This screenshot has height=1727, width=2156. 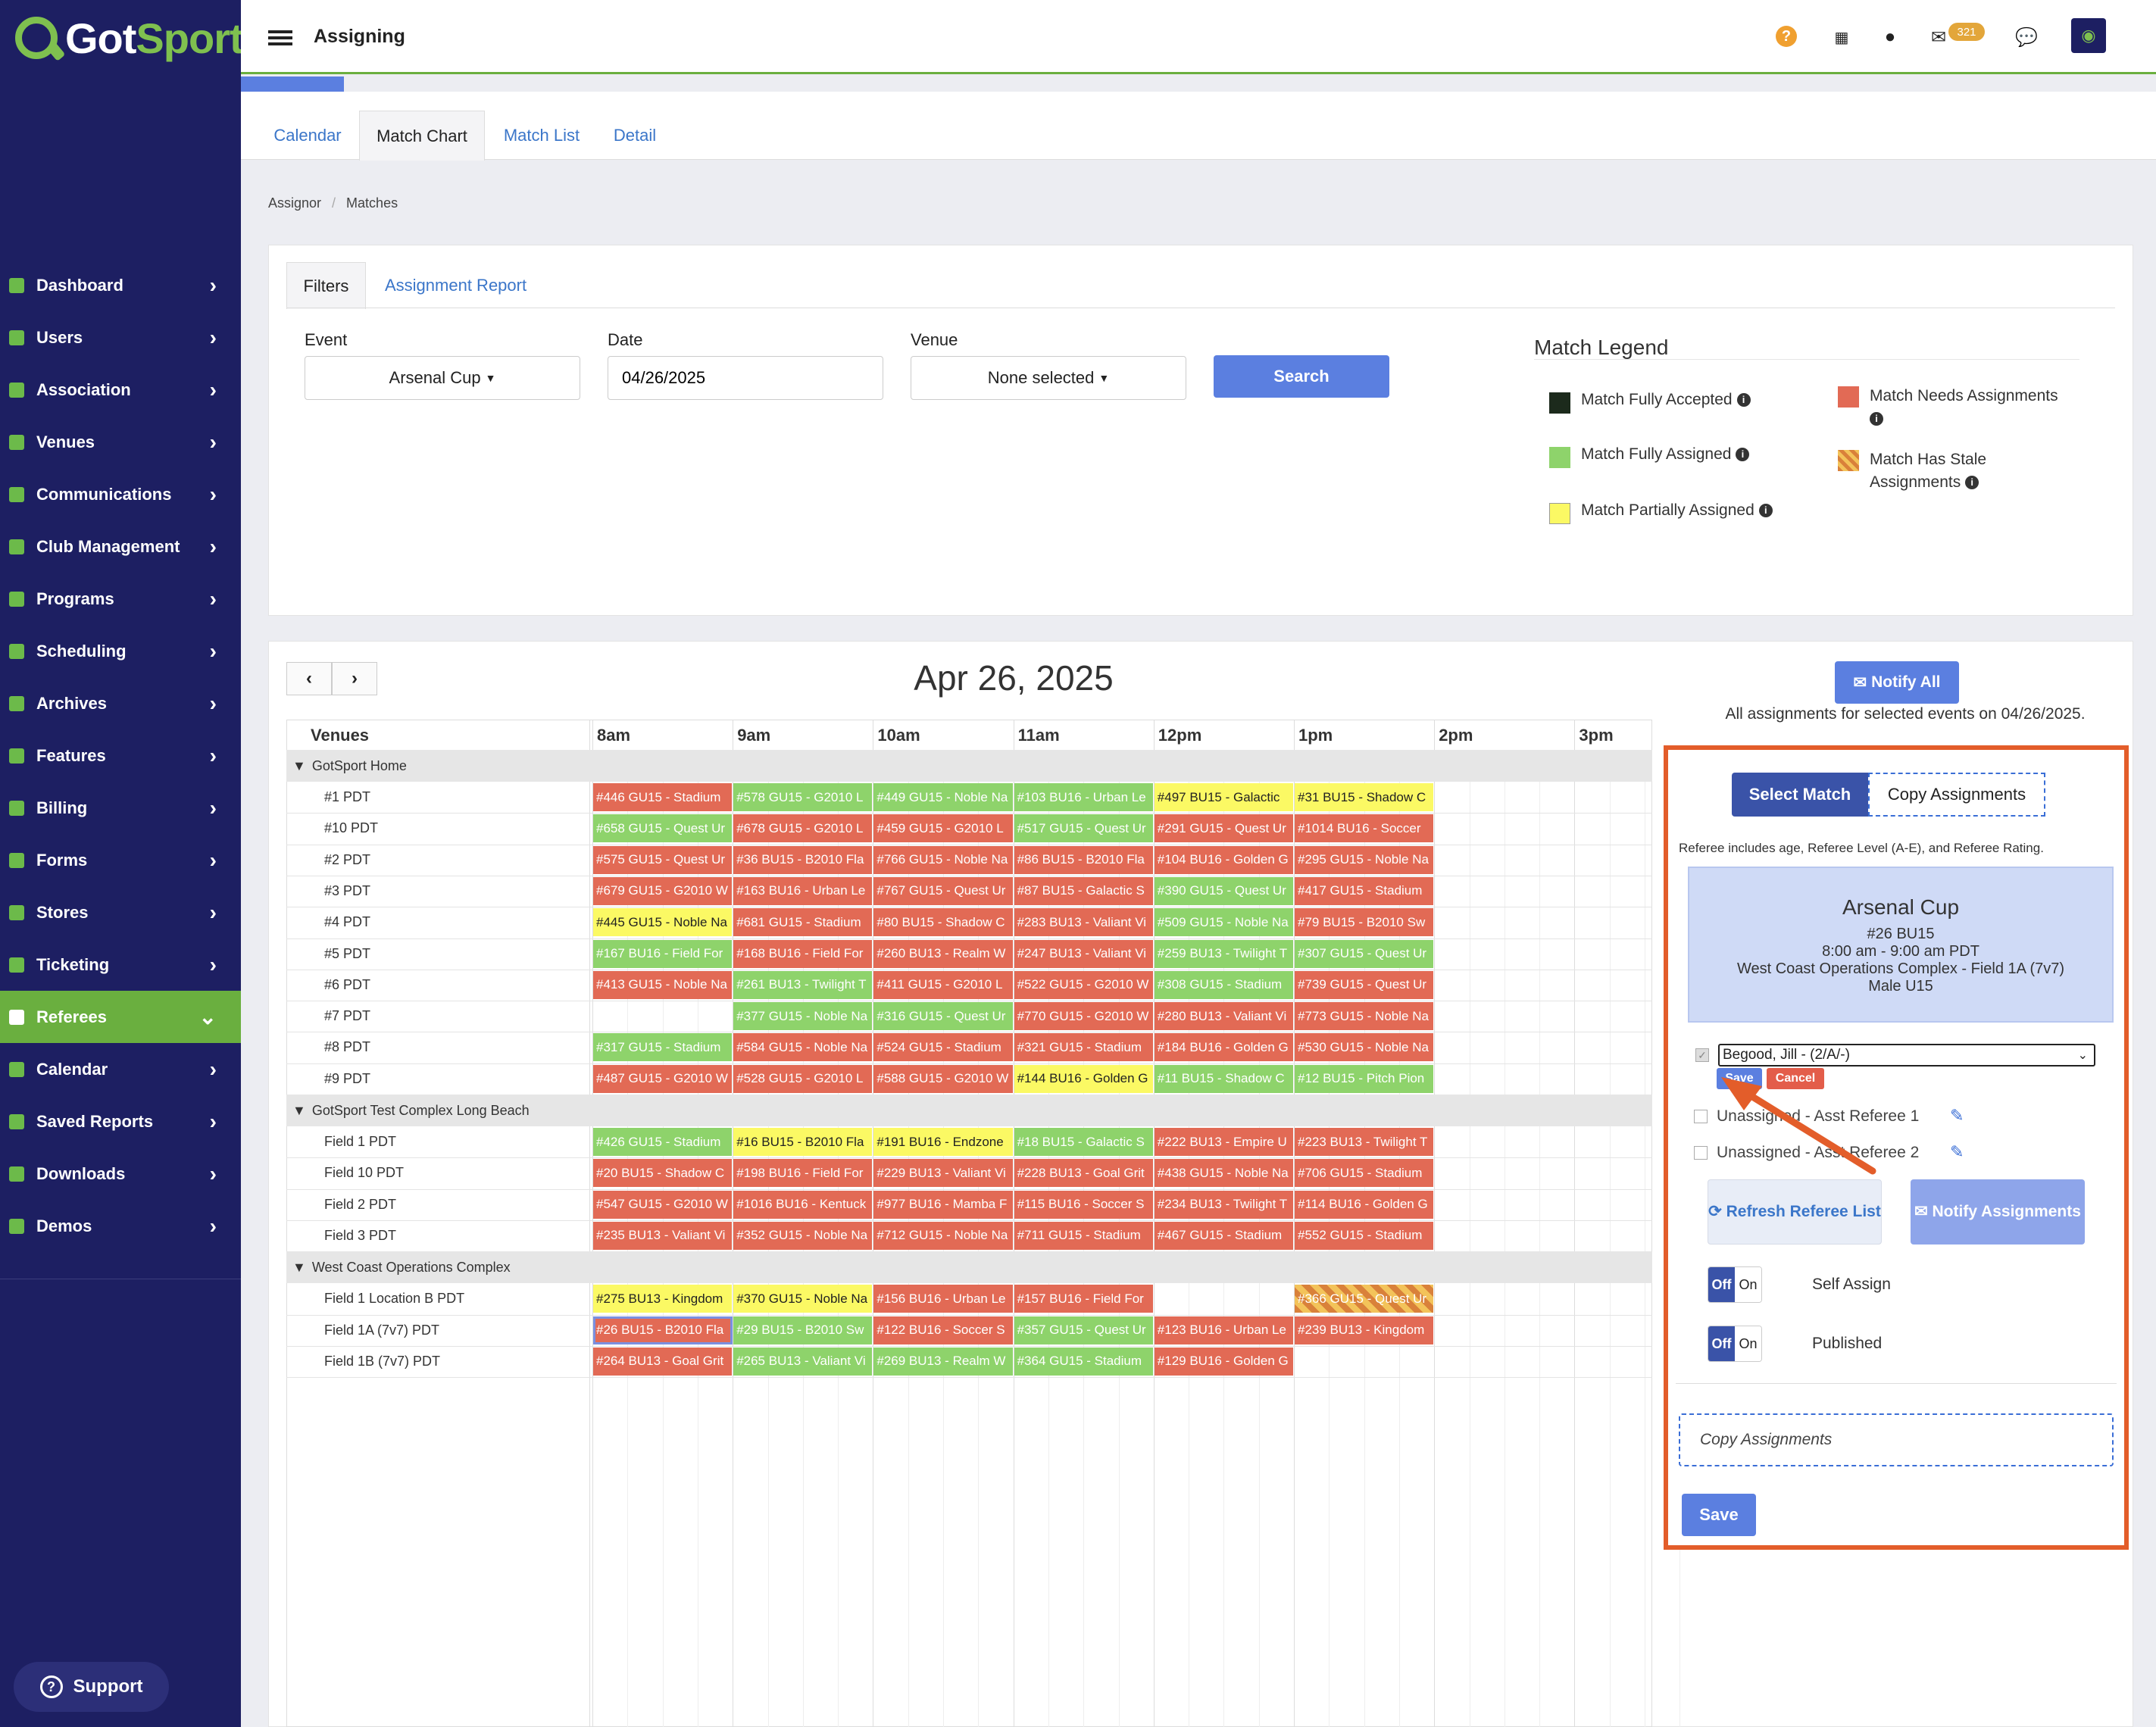 What do you see at coordinates (1224, 953) in the screenshot?
I see `match-cell: #259 BU13 - Twilight T` at bounding box center [1224, 953].